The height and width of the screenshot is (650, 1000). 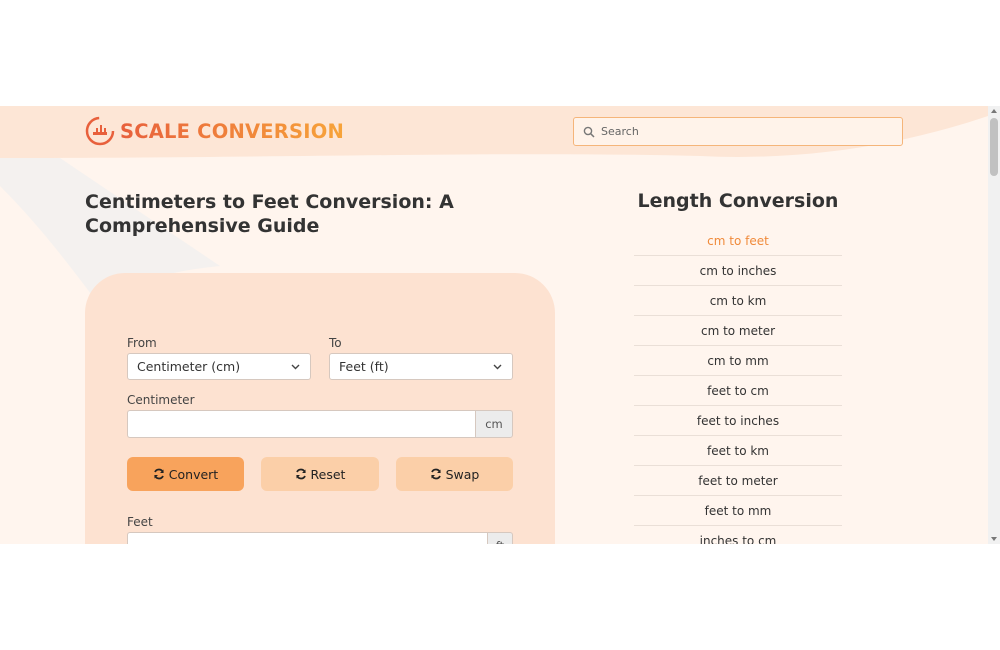 I want to click on from-unit-value: Centimeter (cm), so click(x=189, y=366).